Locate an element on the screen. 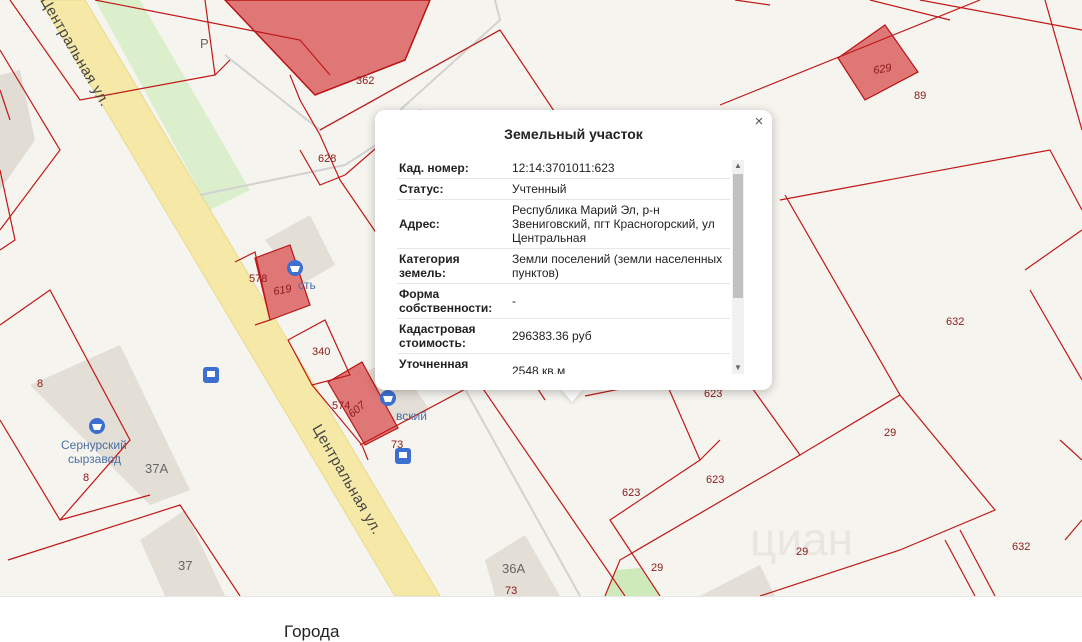  property-value: 296383.36 руб is located at coordinates (619, 336).